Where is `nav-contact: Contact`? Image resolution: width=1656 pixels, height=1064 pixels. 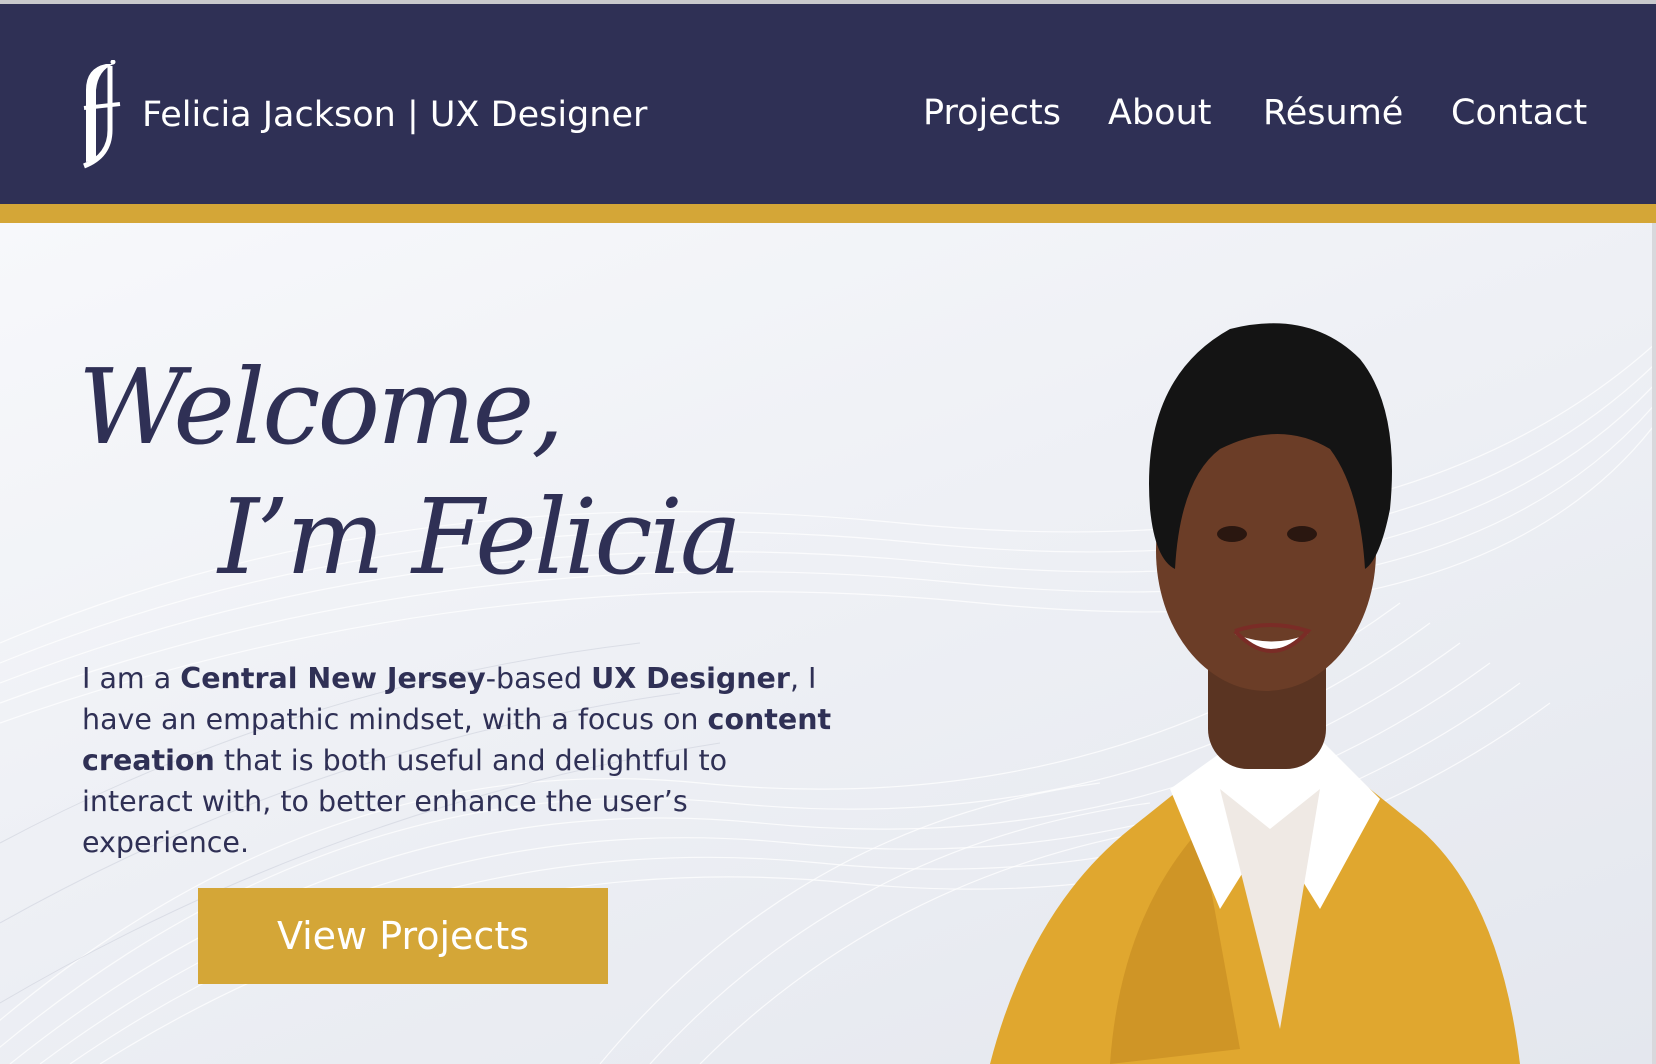 nav-contact: Contact is located at coordinates (1519, 113).